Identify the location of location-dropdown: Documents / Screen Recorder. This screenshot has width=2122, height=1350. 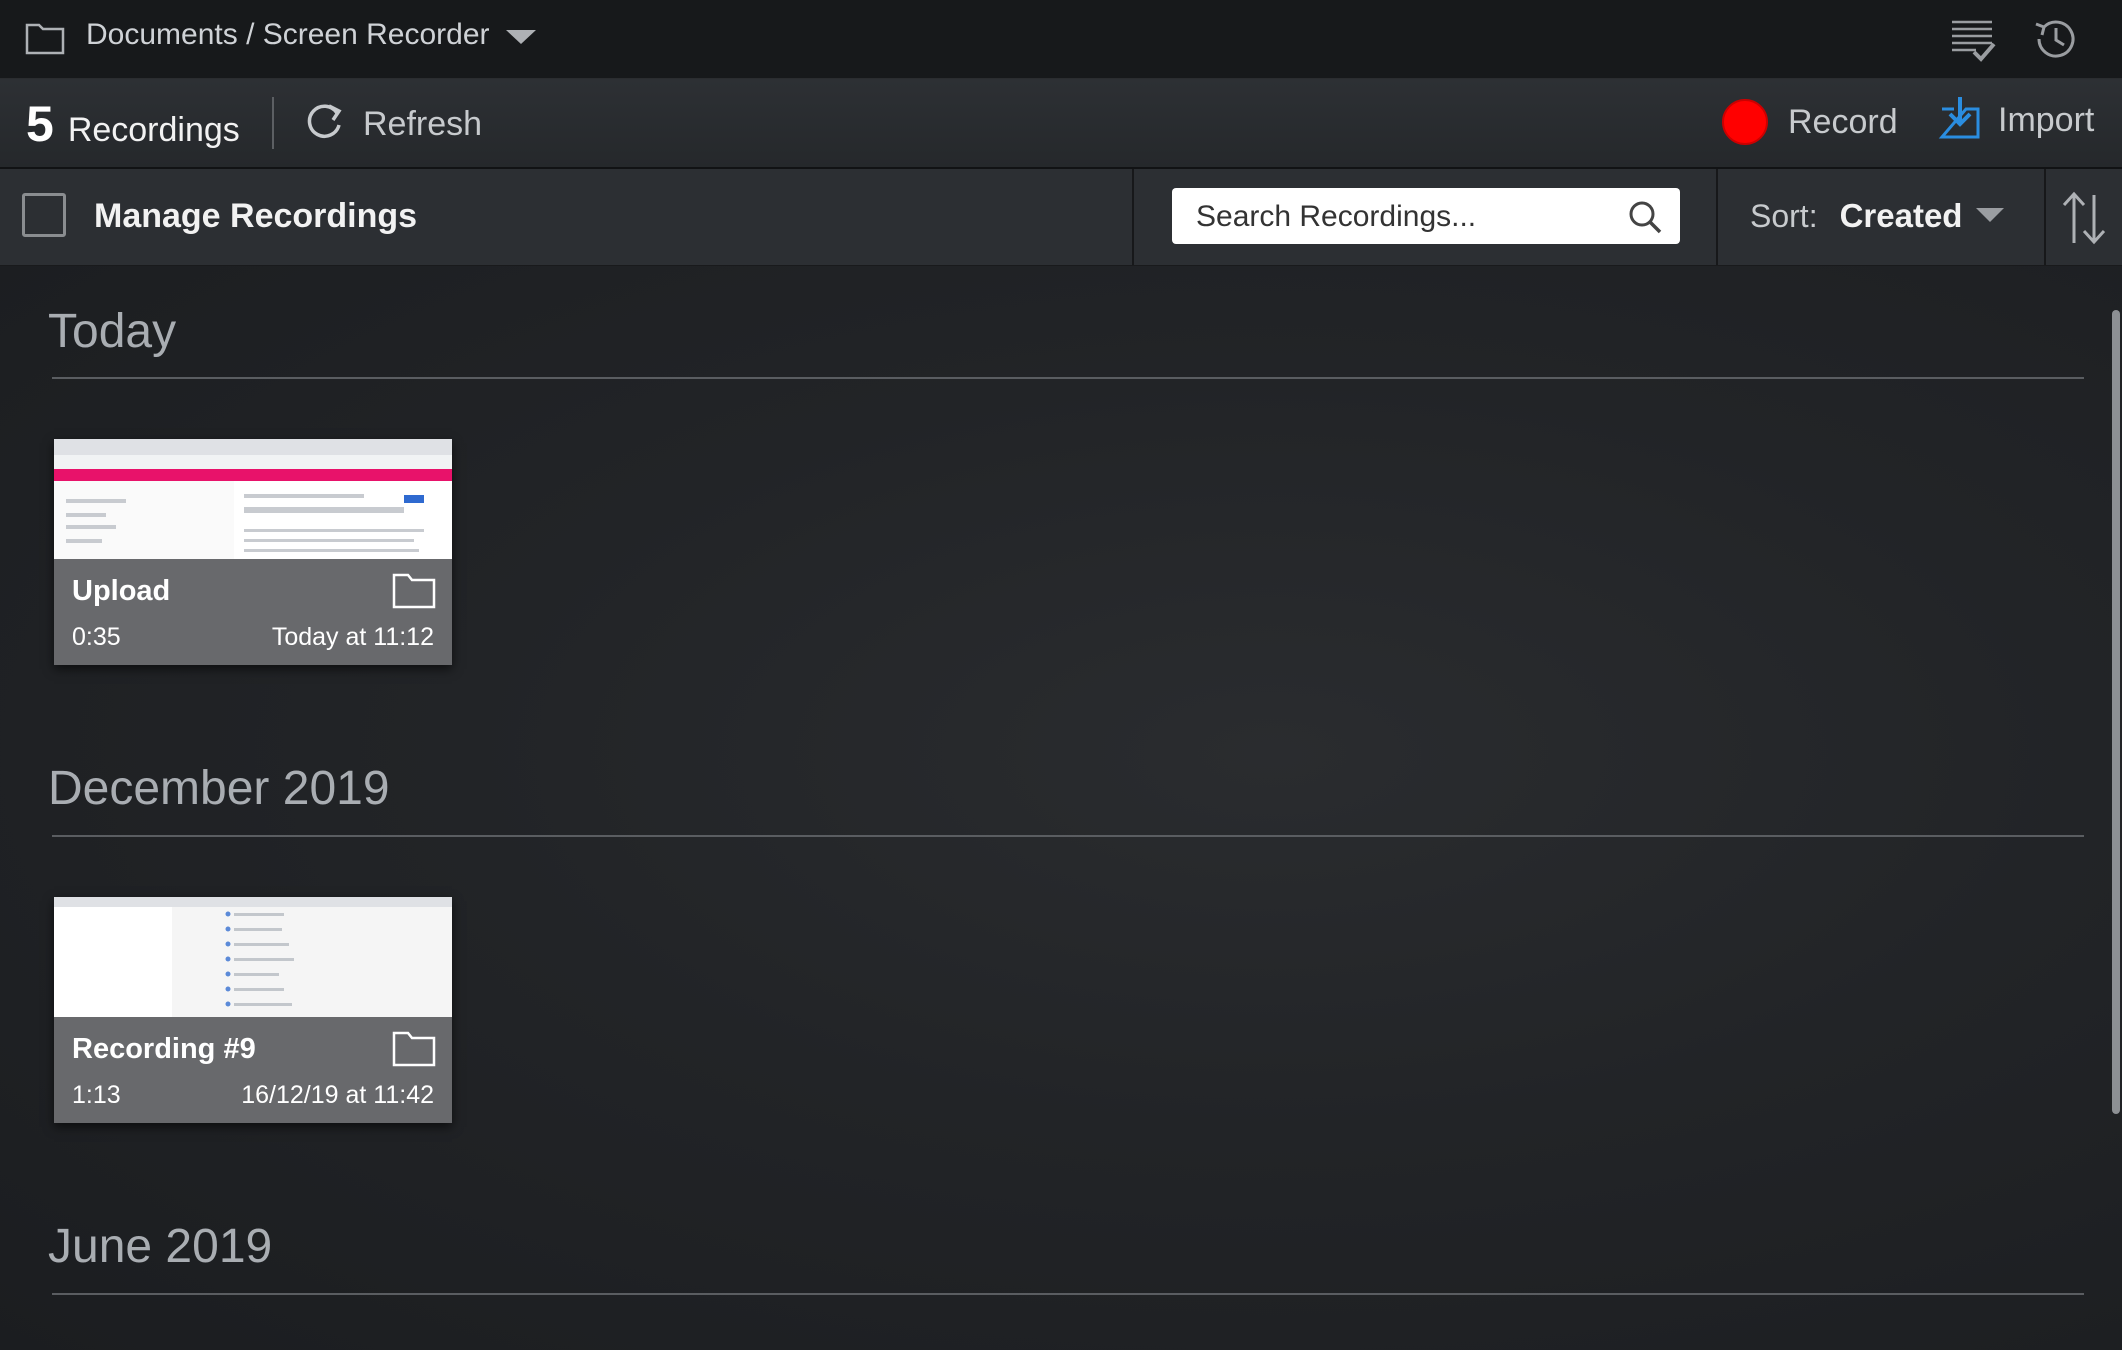
(311, 35).